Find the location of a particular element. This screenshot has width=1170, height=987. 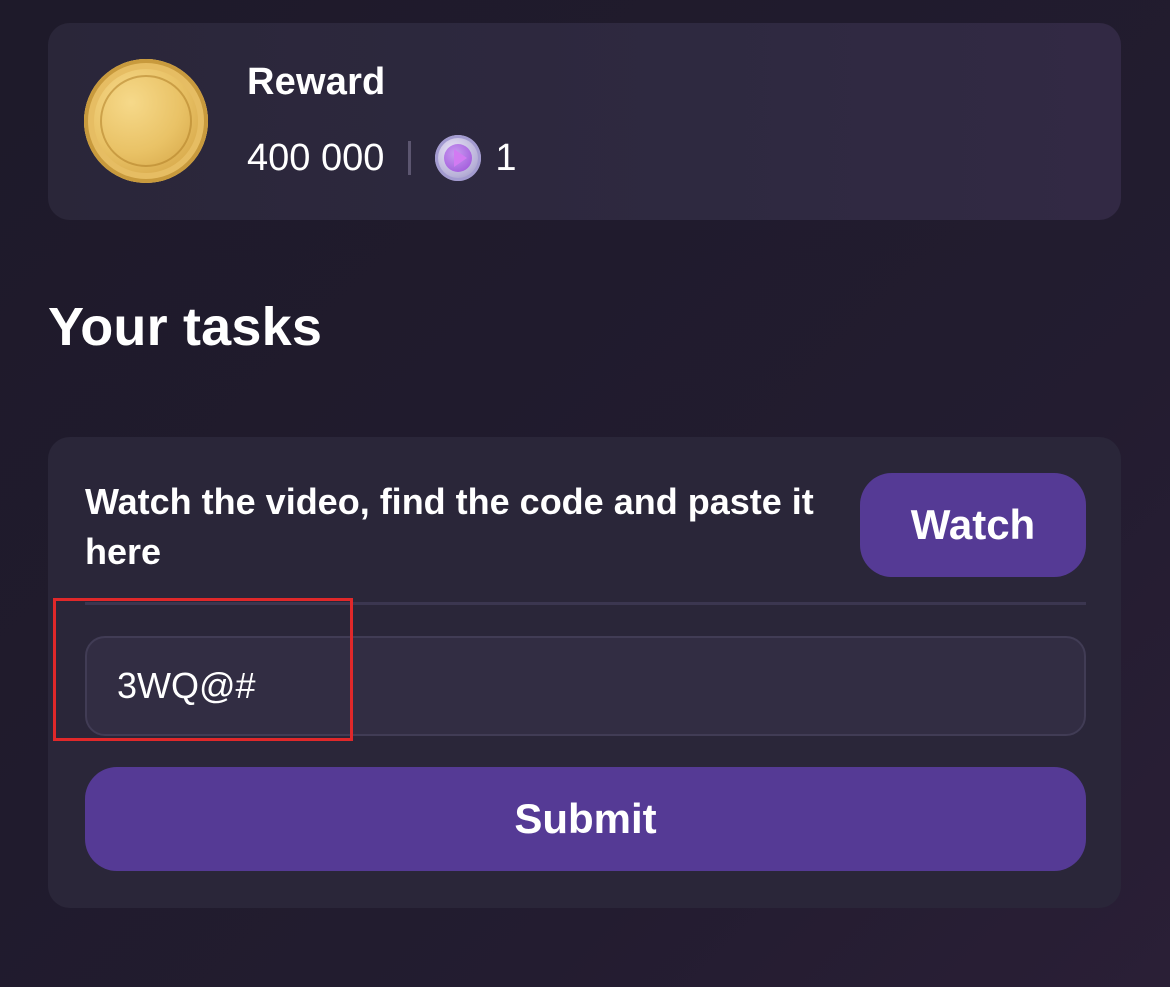

reward-title: Reward is located at coordinates (316, 82).